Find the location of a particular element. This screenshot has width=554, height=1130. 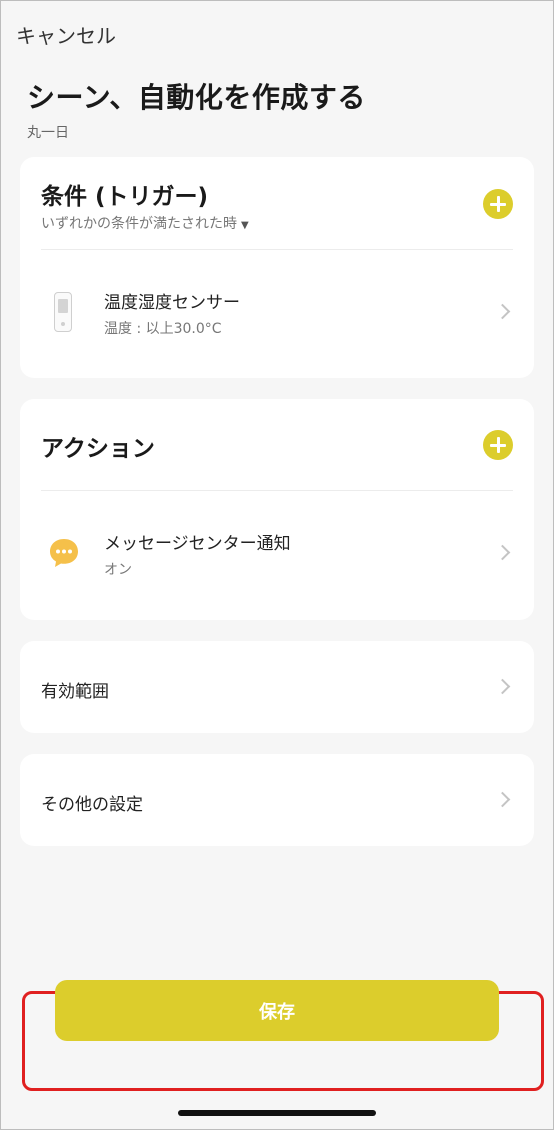

actions-title: アクション is located at coordinates (98, 449).